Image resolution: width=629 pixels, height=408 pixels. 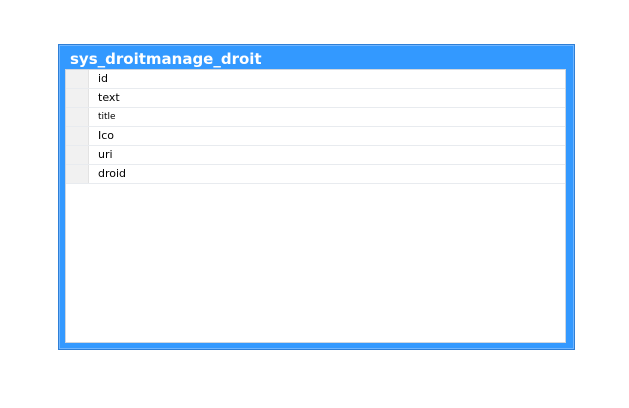 I want to click on field-row-droid: droid, so click(x=315, y=174).